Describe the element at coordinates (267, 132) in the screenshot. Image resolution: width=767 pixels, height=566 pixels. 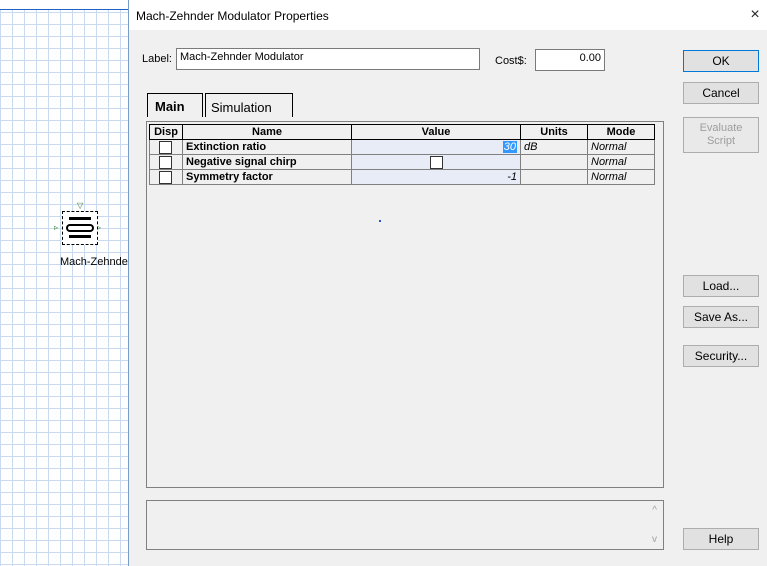
I see `column-header-name: Name` at that location.